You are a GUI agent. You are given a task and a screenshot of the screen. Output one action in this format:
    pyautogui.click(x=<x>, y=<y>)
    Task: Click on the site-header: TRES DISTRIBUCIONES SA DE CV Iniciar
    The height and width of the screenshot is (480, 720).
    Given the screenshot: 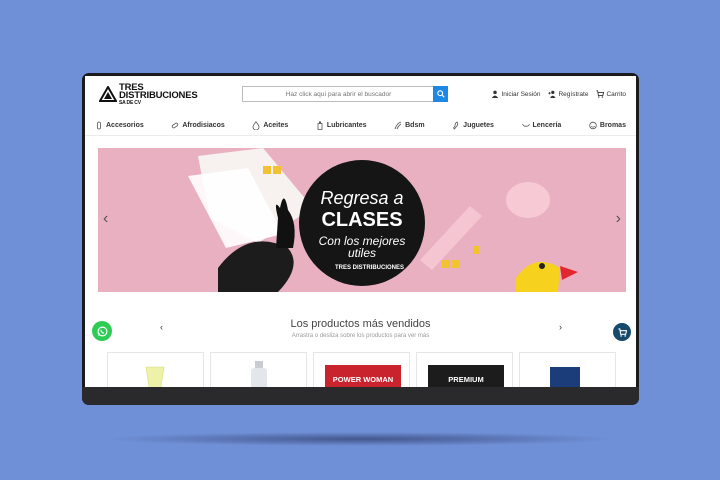 What is the action you would take?
    pyautogui.click(x=360, y=93)
    